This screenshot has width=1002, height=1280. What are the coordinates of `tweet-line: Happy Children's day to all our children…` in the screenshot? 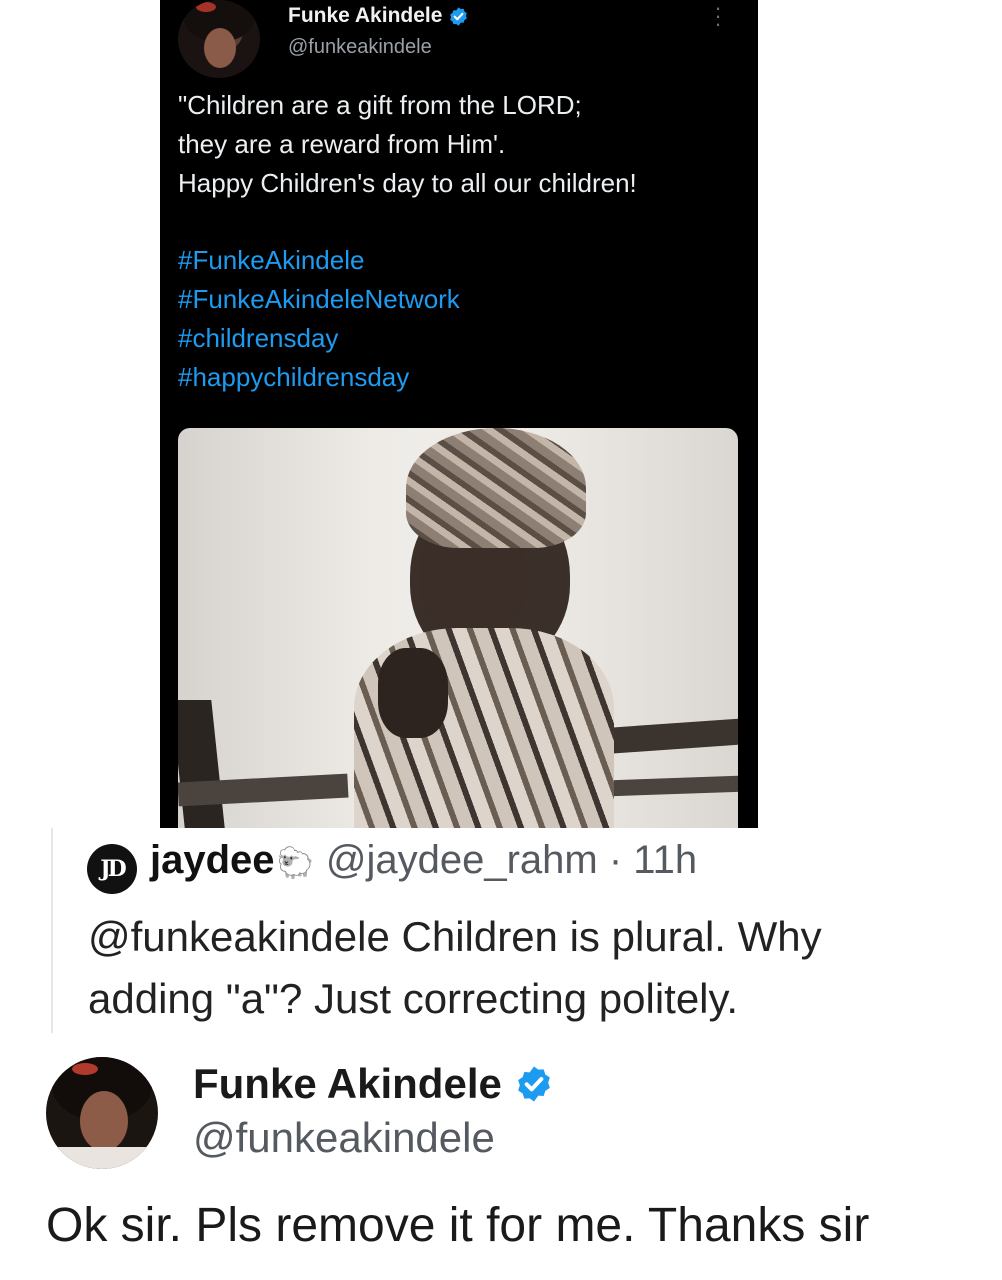 It's located at (407, 183).